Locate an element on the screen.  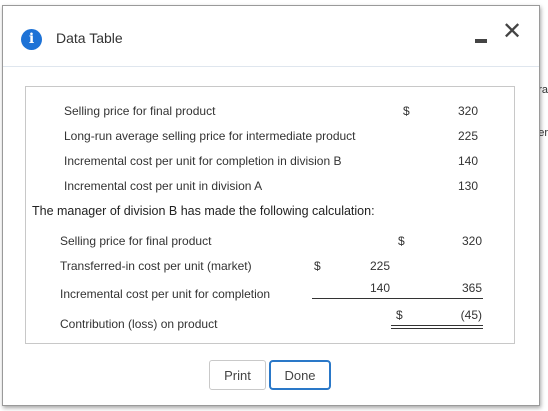
info-icon: i is located at coordinates (31, 39).